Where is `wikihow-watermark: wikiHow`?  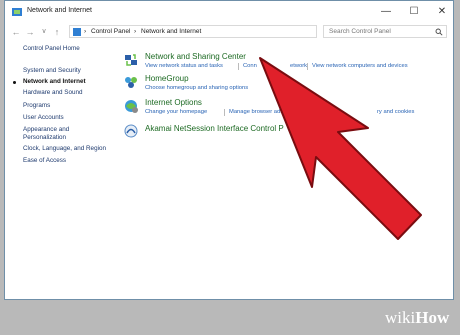 wikihow-watermark: wikiHow is located at coordinates (417, 318).